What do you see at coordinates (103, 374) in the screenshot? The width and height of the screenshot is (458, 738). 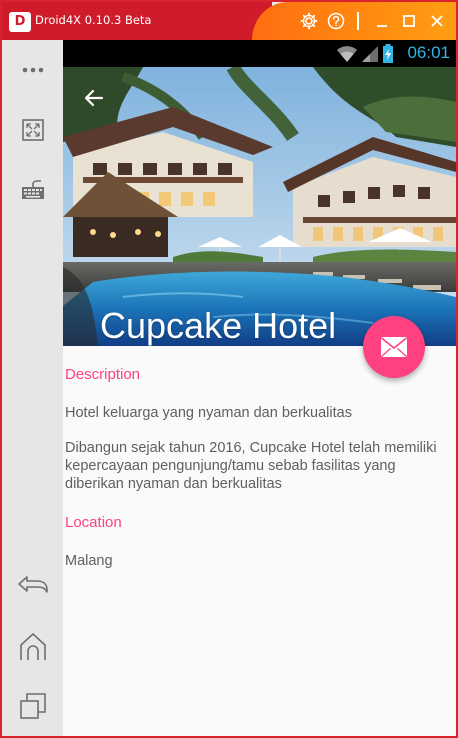 I see `description-heading: Description` at bounding box center [103, 374].